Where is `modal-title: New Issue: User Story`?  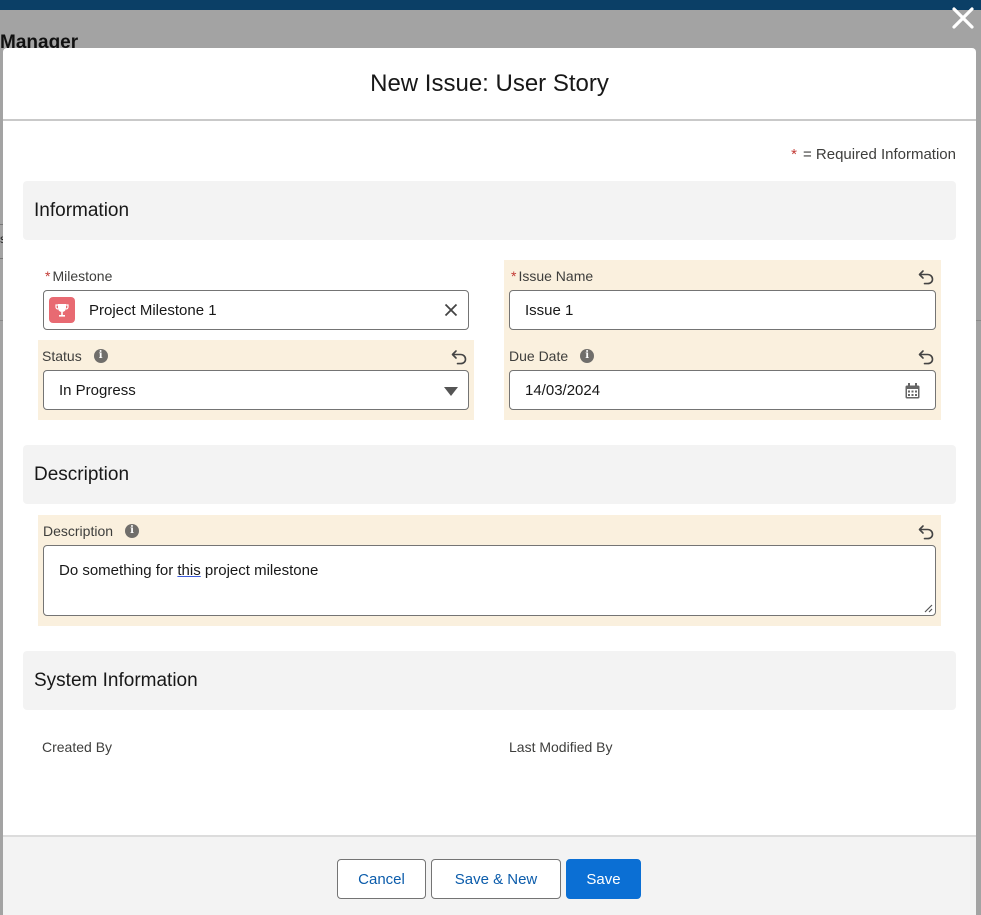 modal-title: New Issue: User Story is located at coordinates (489, 83).